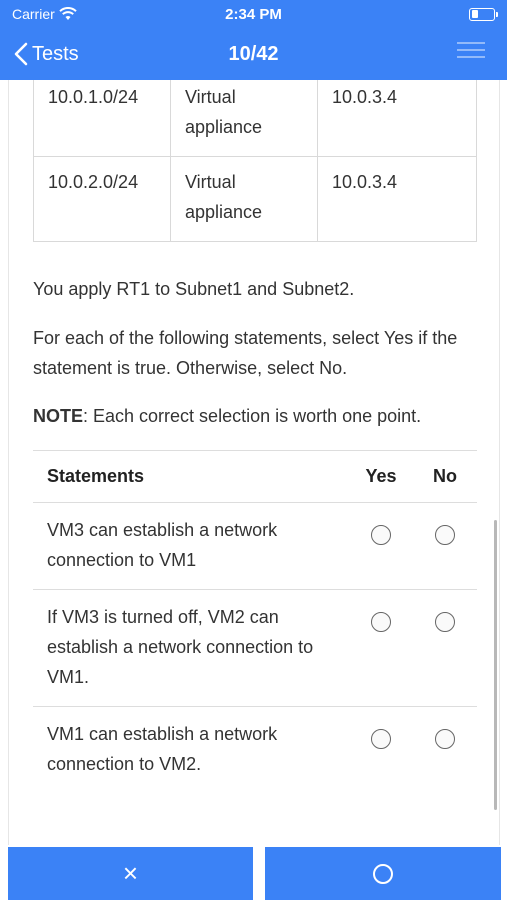 The width and height of the screenshot is (507, 900). Describe the element at coordinates (253, 14) in the screenshot. I see `status-bar: Carrier 2:34 PM` at that location.